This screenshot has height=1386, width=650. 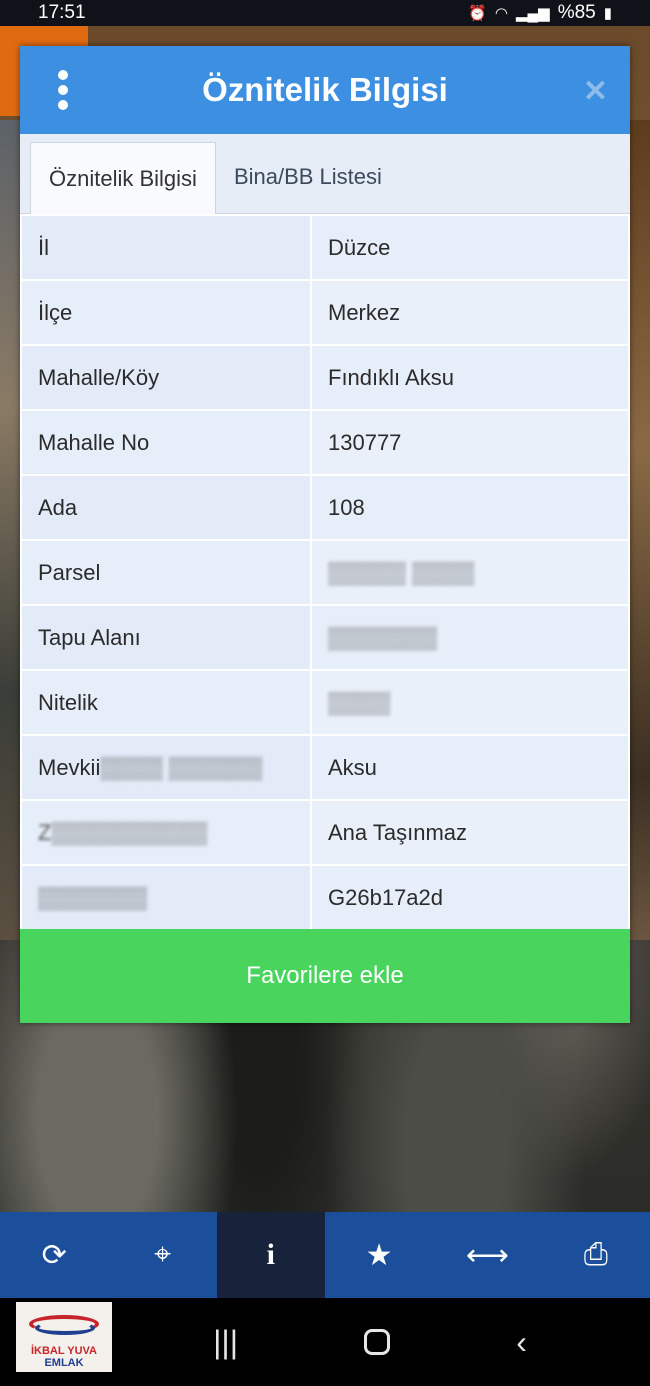 I want to click on table-row: İl Düzce, so click(x=325, y=247).